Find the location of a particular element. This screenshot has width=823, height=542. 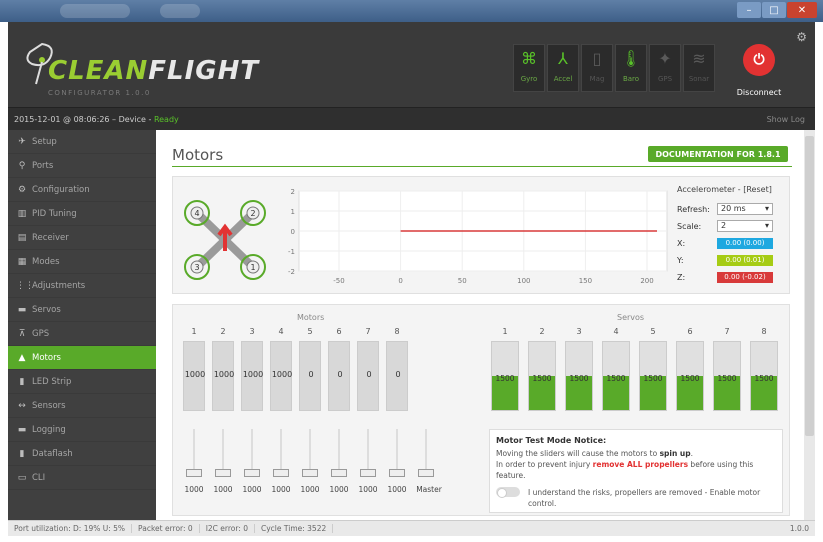

logo-subtitle: CONFIGURATOR 1.0.0 is located at coordinates (99, 93).